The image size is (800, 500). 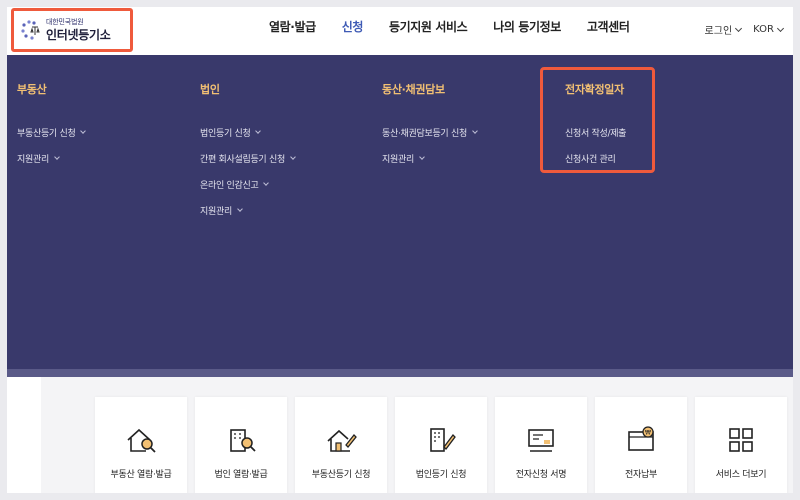 I want to click on logo-title: 인터넷등기소, so click(x=78, y=35).